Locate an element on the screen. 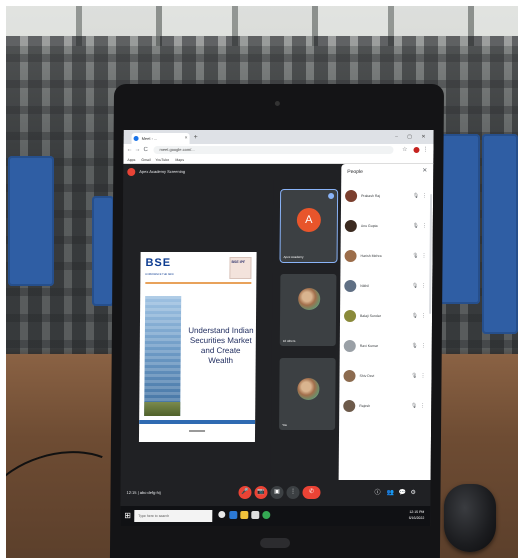 The width and height of the screenshot is (520, 560). edge-icon is located at coordinates (233, 515).